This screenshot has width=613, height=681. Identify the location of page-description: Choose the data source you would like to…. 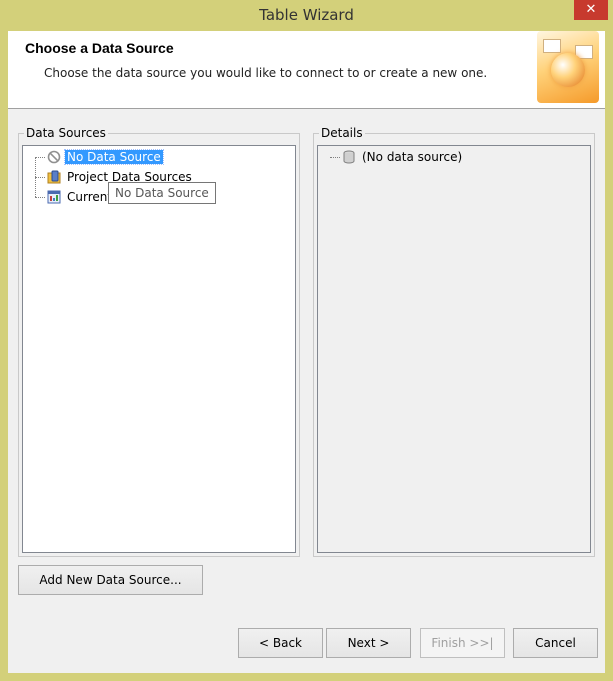
(266, 73).